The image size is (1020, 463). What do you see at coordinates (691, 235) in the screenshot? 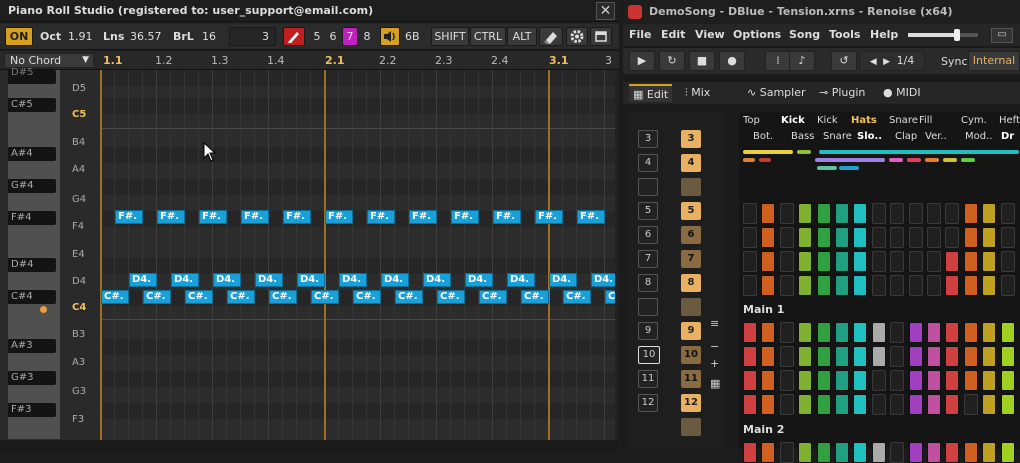
I see `pattern-number: 6` at bounding box center [691, 235].